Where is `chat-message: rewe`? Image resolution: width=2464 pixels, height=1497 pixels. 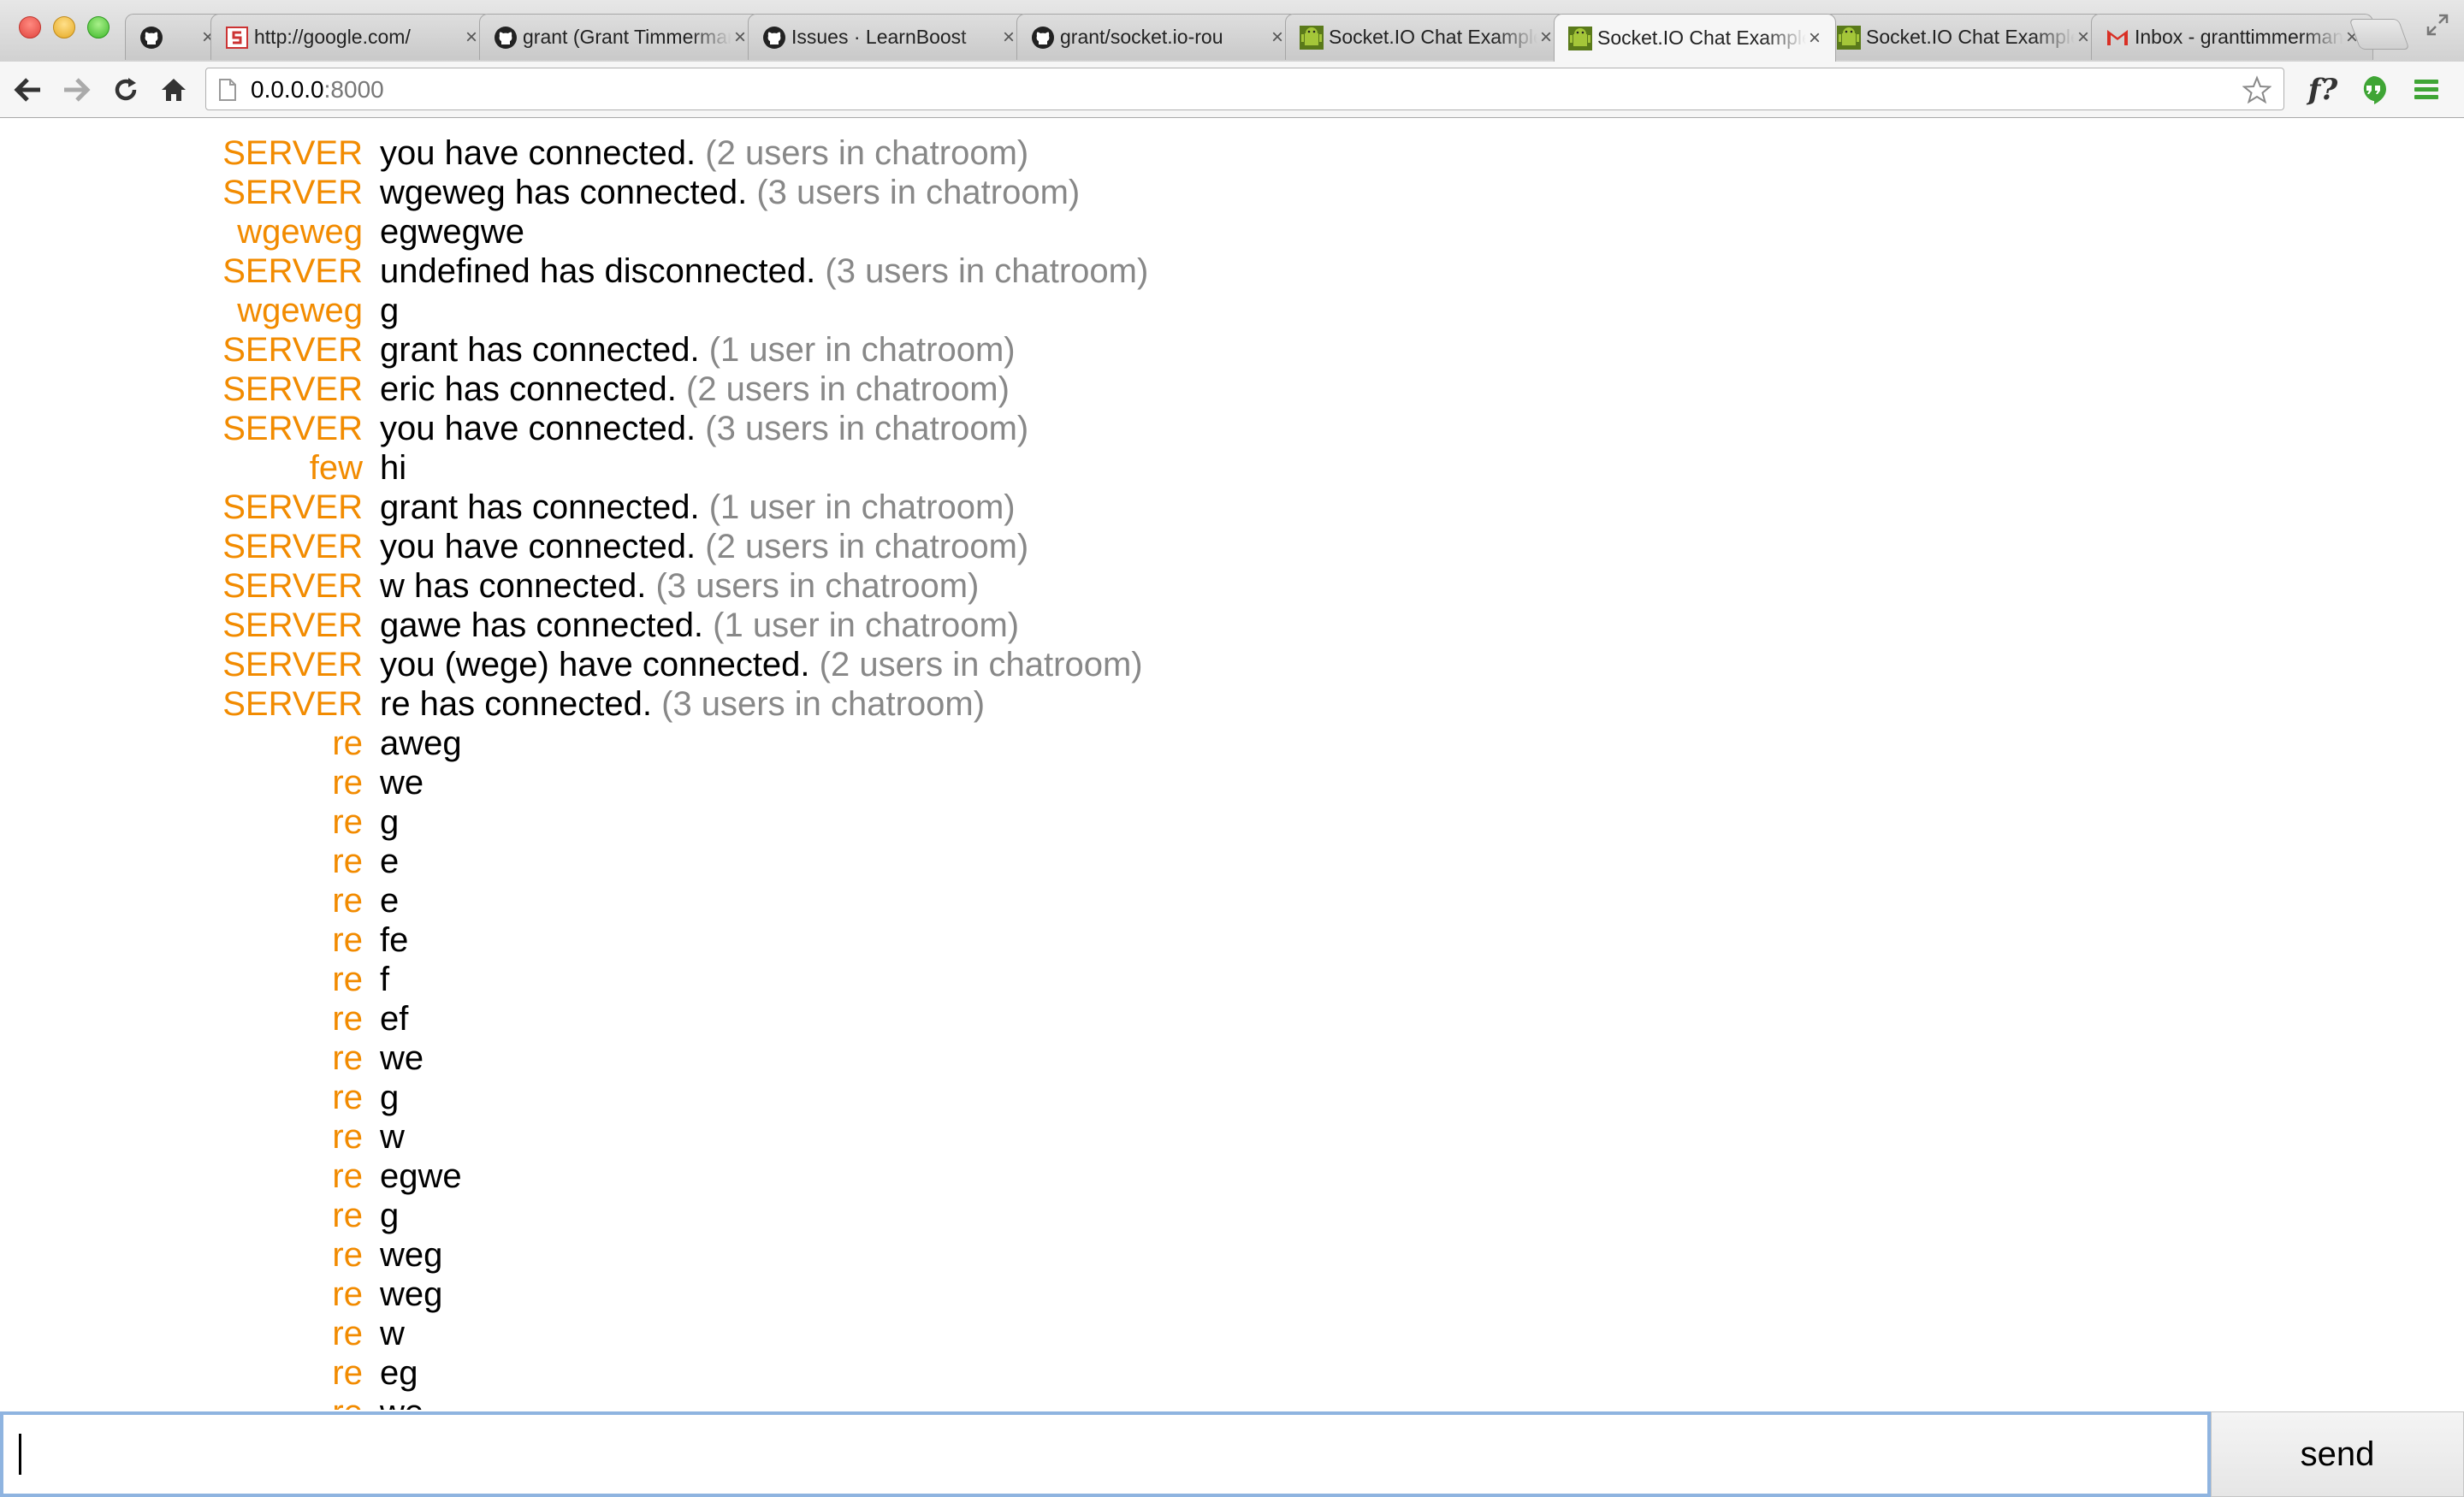 chat-message: rewe is located at coordinates (1232, 1058).